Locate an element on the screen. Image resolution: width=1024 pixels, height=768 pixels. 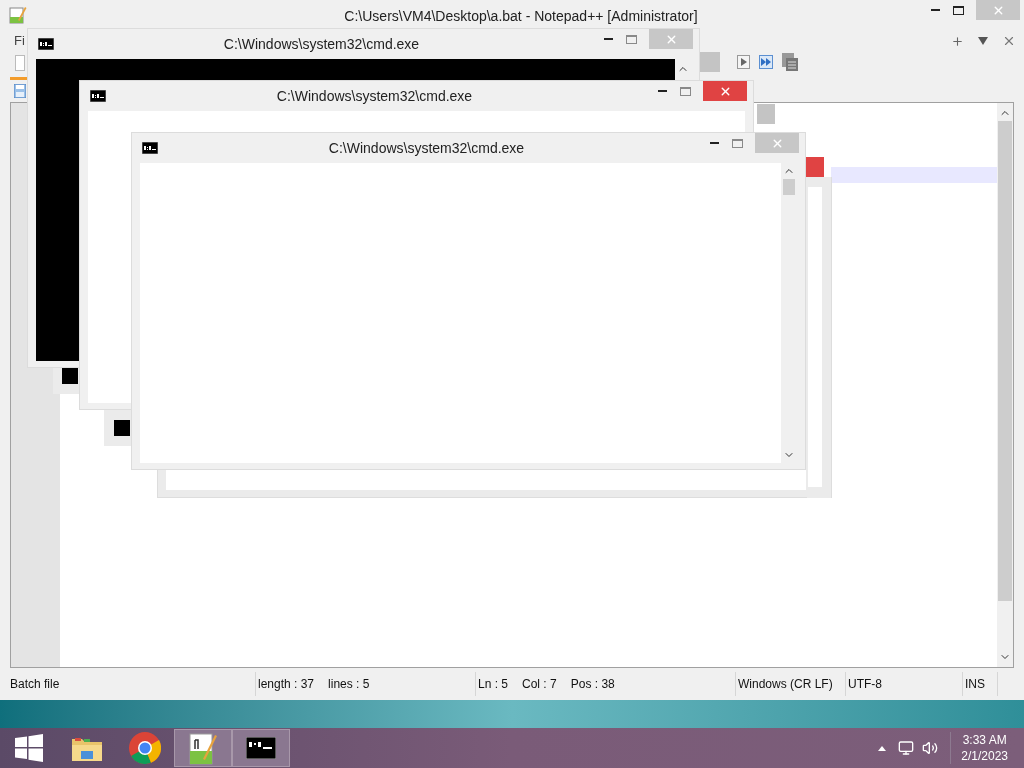
tab-indicator is located at coordinates (18, 78).